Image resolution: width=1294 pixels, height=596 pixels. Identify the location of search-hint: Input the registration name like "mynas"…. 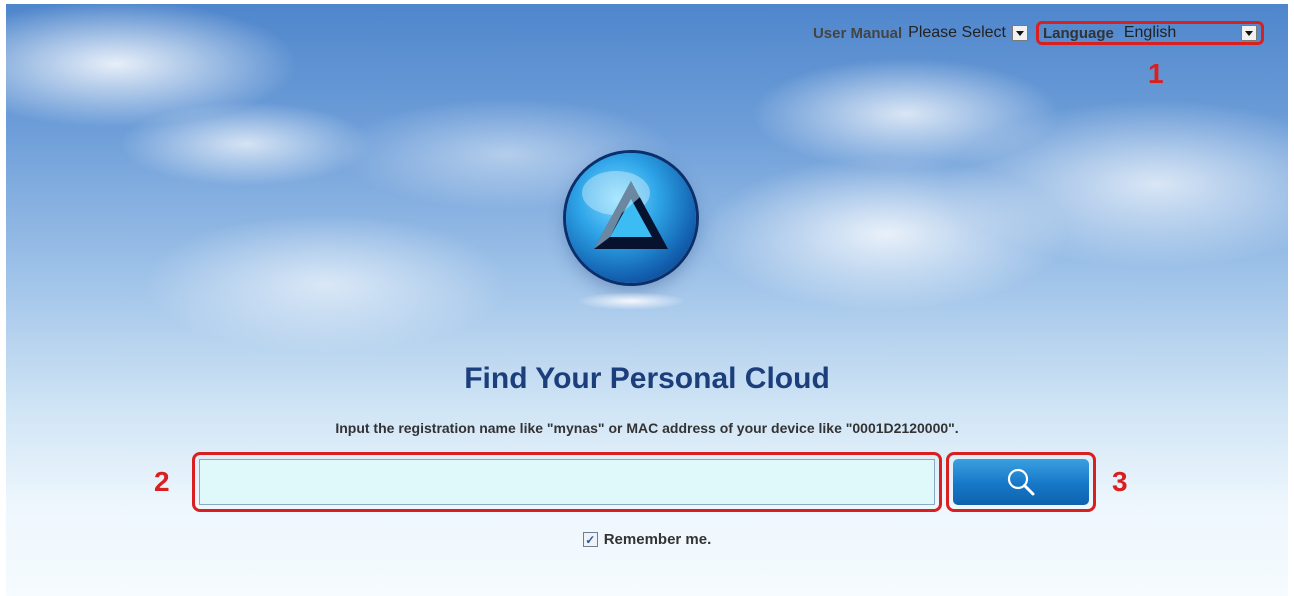
(647, 428).